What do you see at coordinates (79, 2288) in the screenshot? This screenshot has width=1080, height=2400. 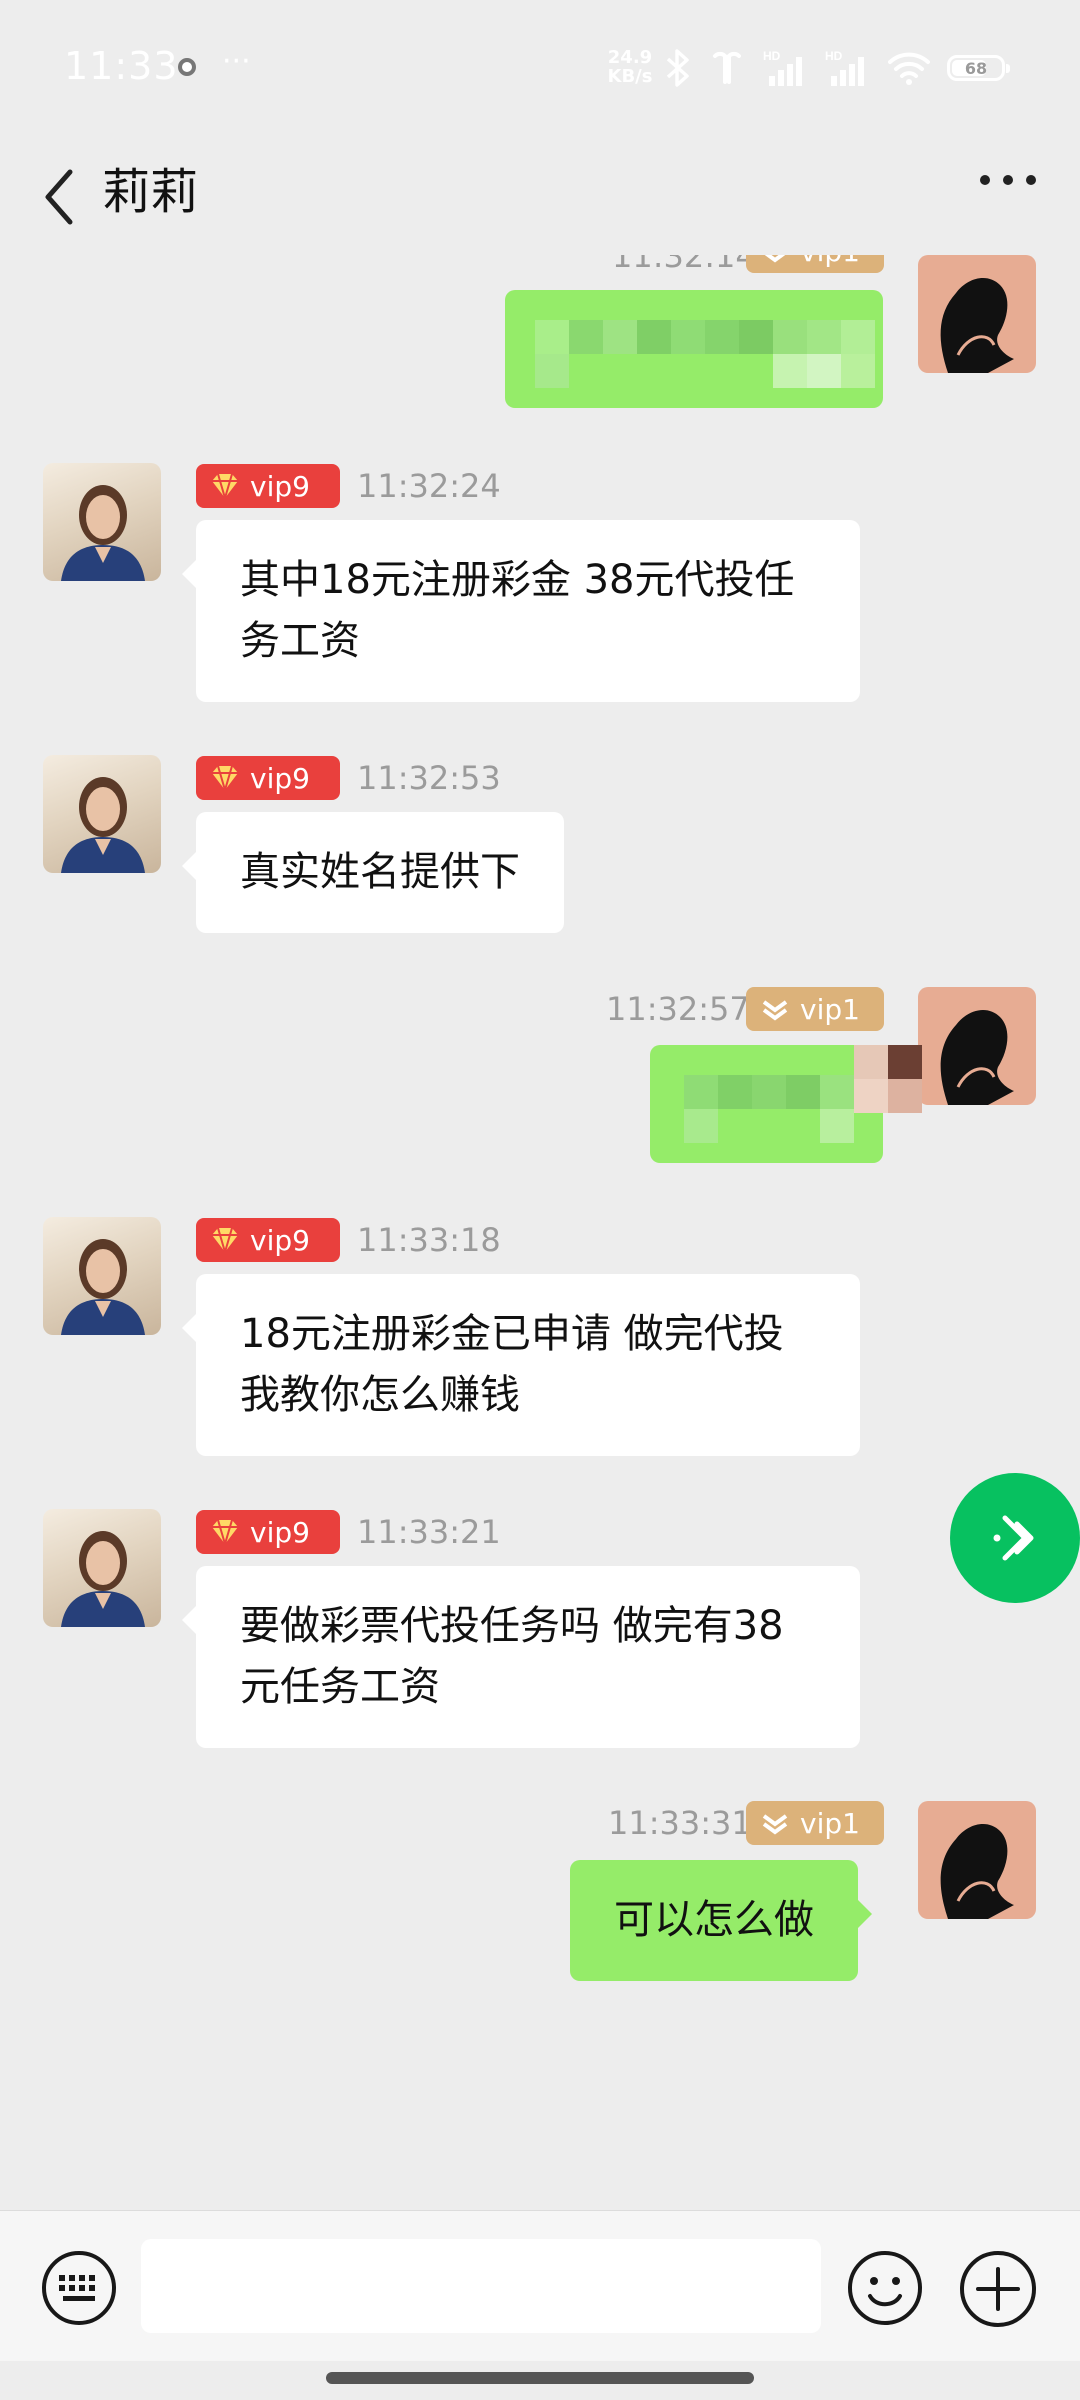 I see `keyboard-icon` at bounding box center [79, 2288].